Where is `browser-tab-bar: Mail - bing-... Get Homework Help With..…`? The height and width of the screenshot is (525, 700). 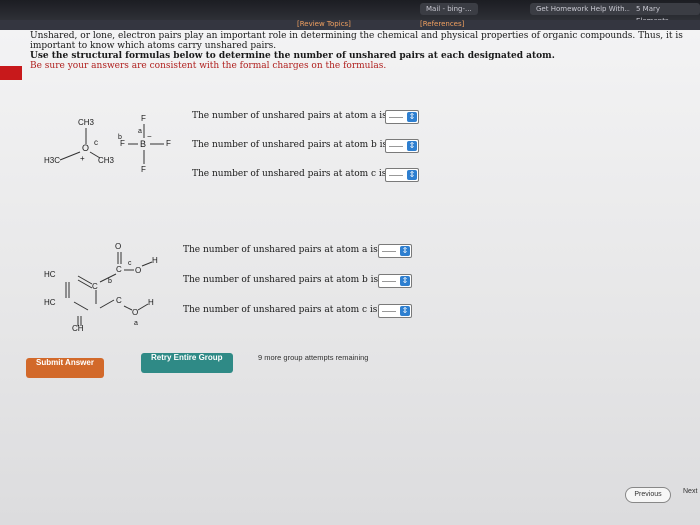
browser-tab-bar: Mail - bing-... Get Homework Help With..… is located at coordinates (350, 12).